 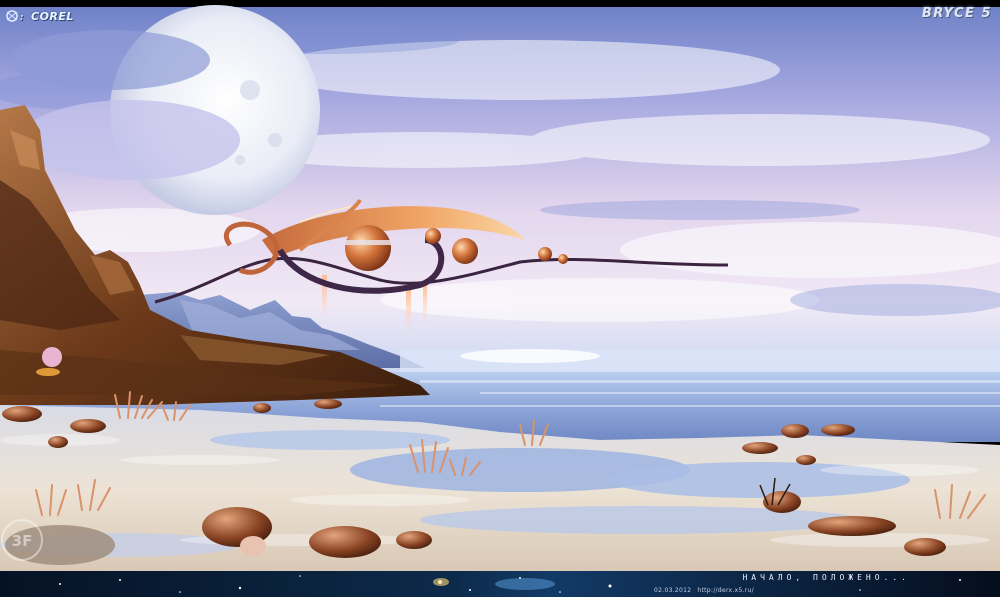 What do you see at coordinates (15, 16) in the screenshot?
I see `corel-balloon-icon: :` at bounding box center [15, 16].